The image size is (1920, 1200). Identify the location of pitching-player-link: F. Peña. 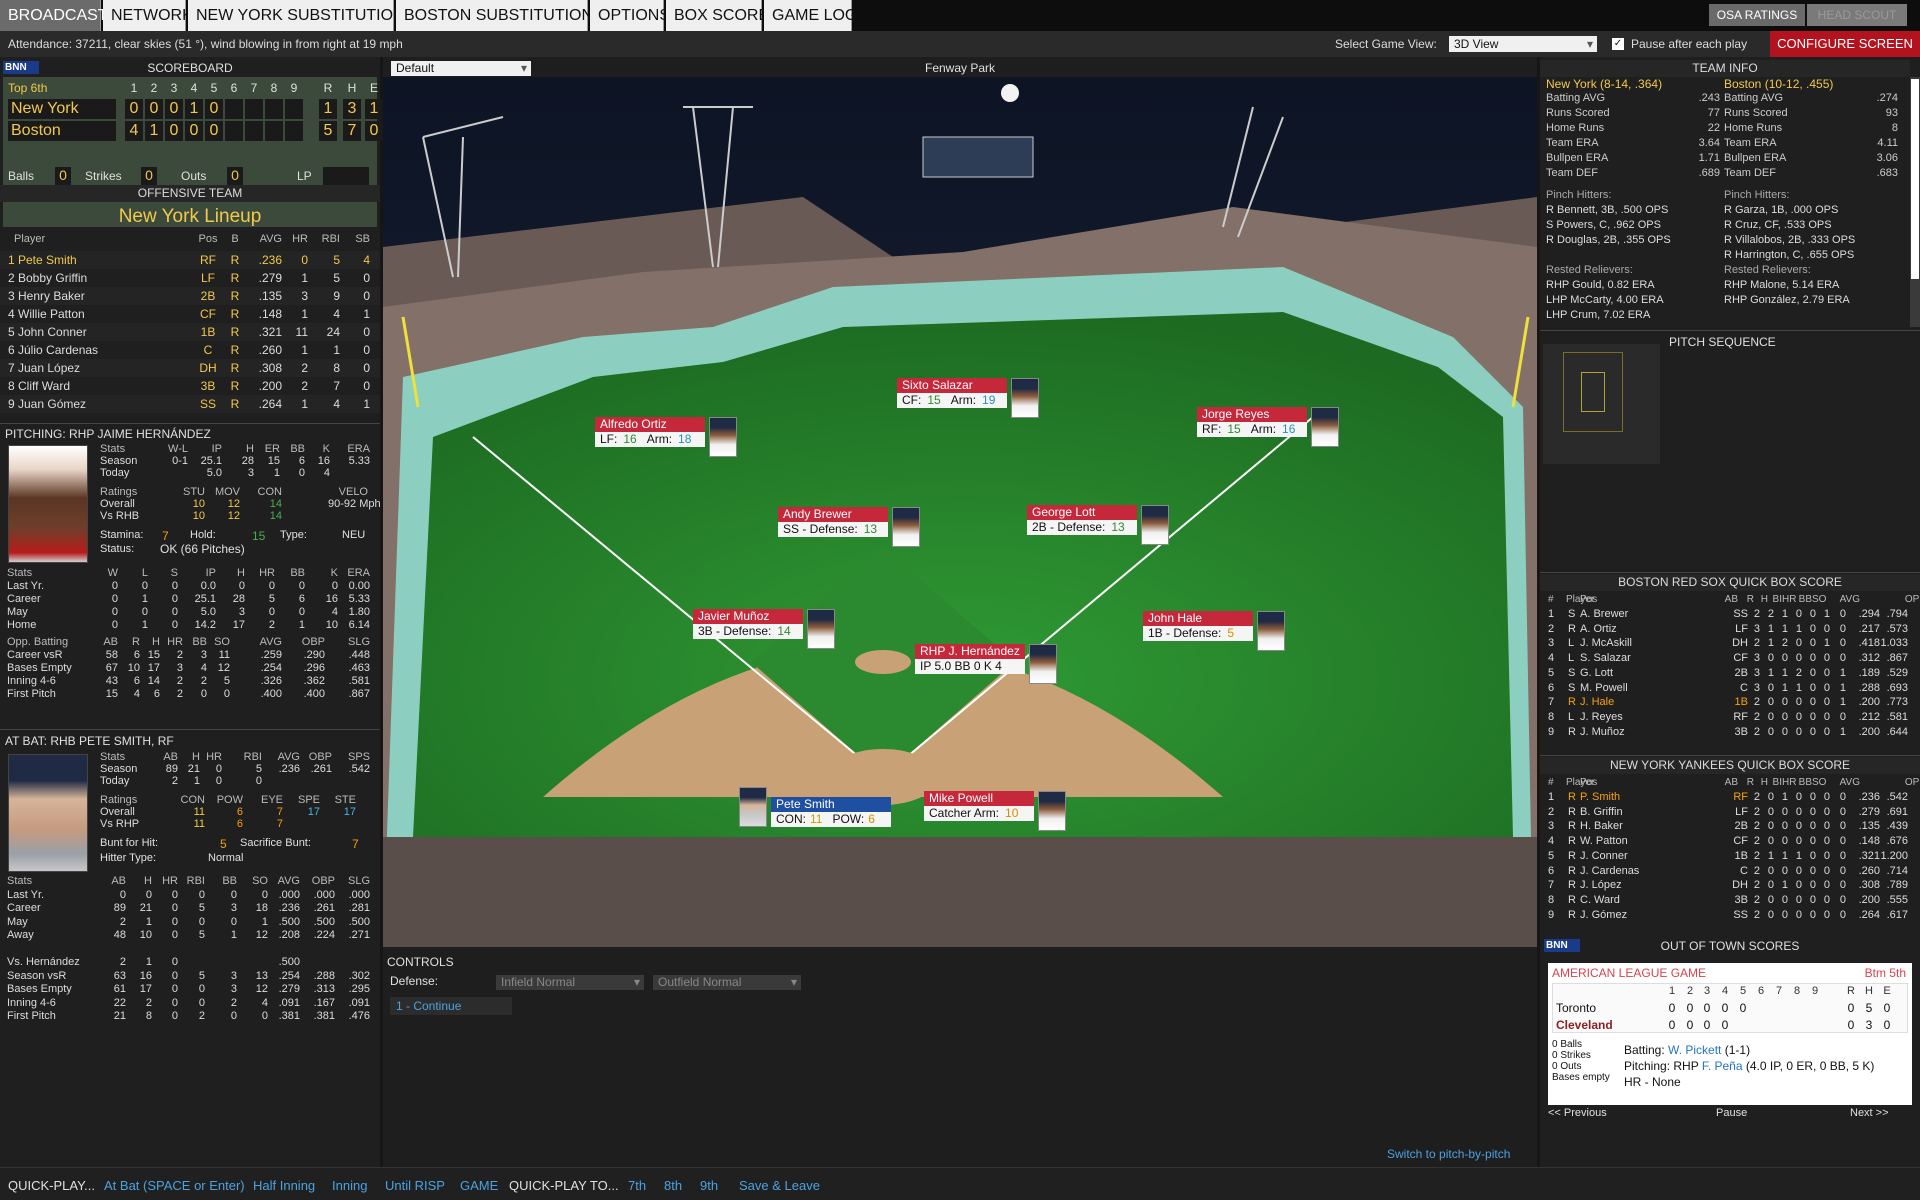
(1722, 1066).